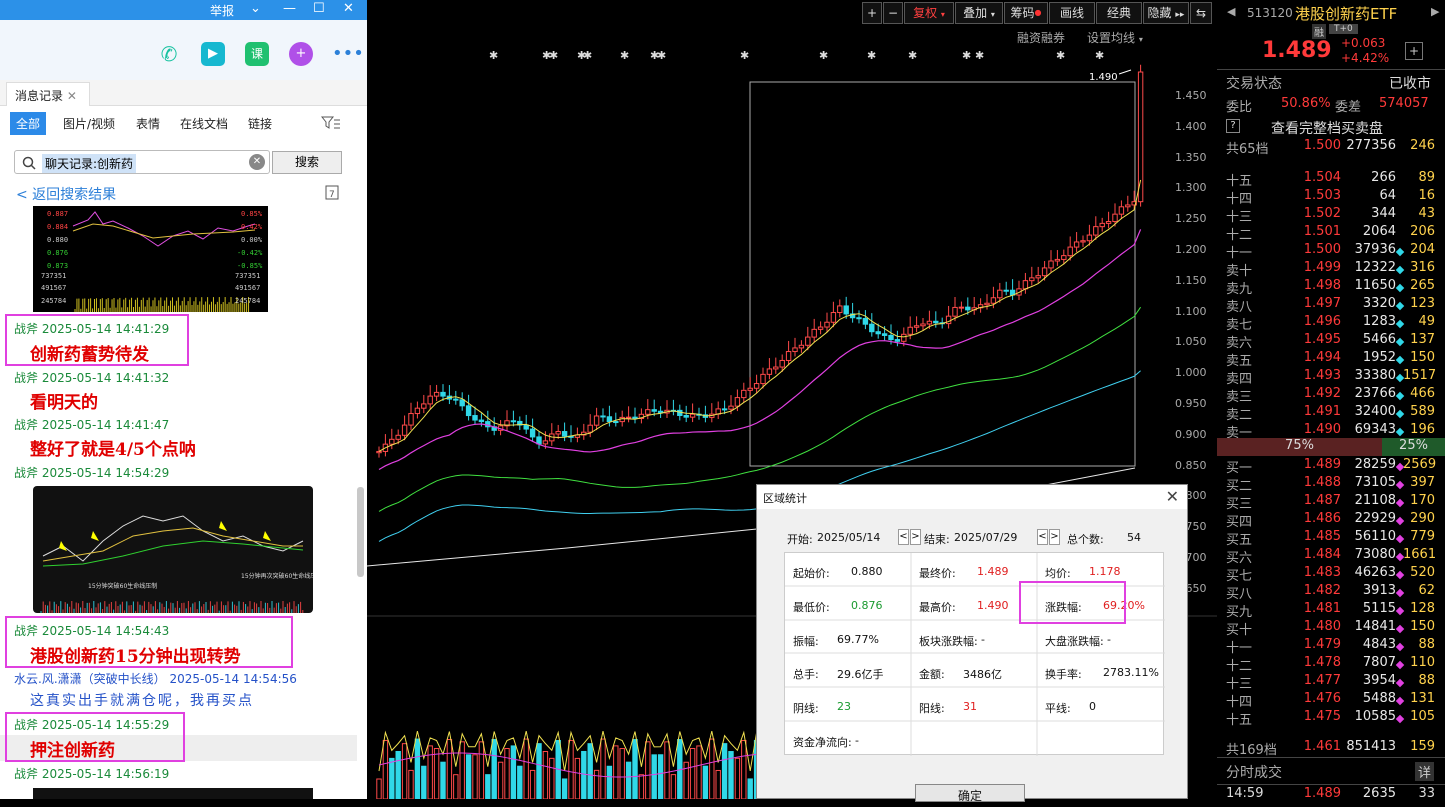 This screenshot has width=1445, height=807. What do you see at coordinates (1042, 537) in the screenshot?
I see `end-prev-button: <` at bounding box center [1042, 537].